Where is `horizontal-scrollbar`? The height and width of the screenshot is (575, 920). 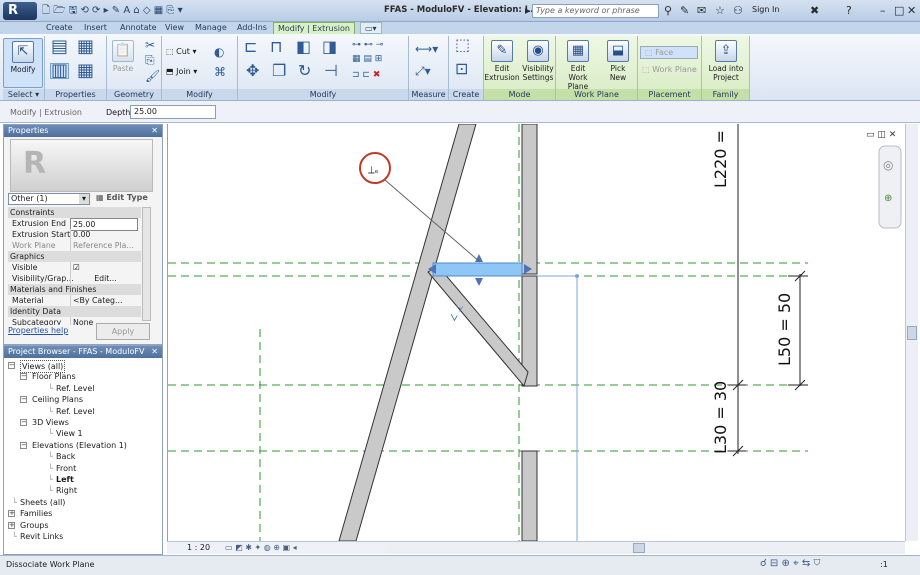 horizontal-scrollbar is located at coordinates (645, 547).